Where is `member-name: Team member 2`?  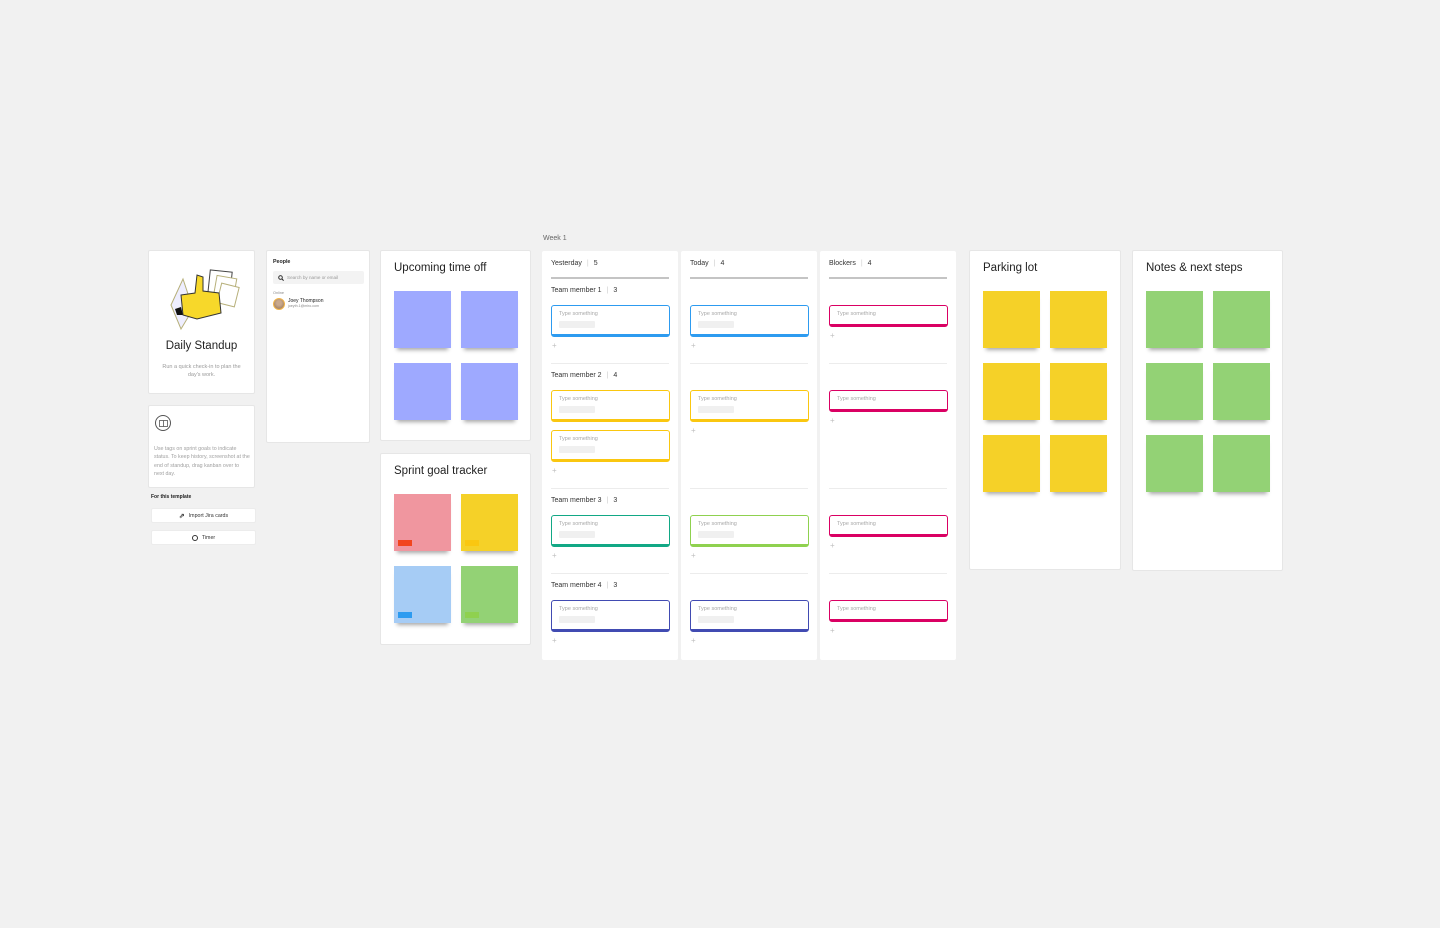
member-name: Team member 2 is located at coordinates (576, 375).